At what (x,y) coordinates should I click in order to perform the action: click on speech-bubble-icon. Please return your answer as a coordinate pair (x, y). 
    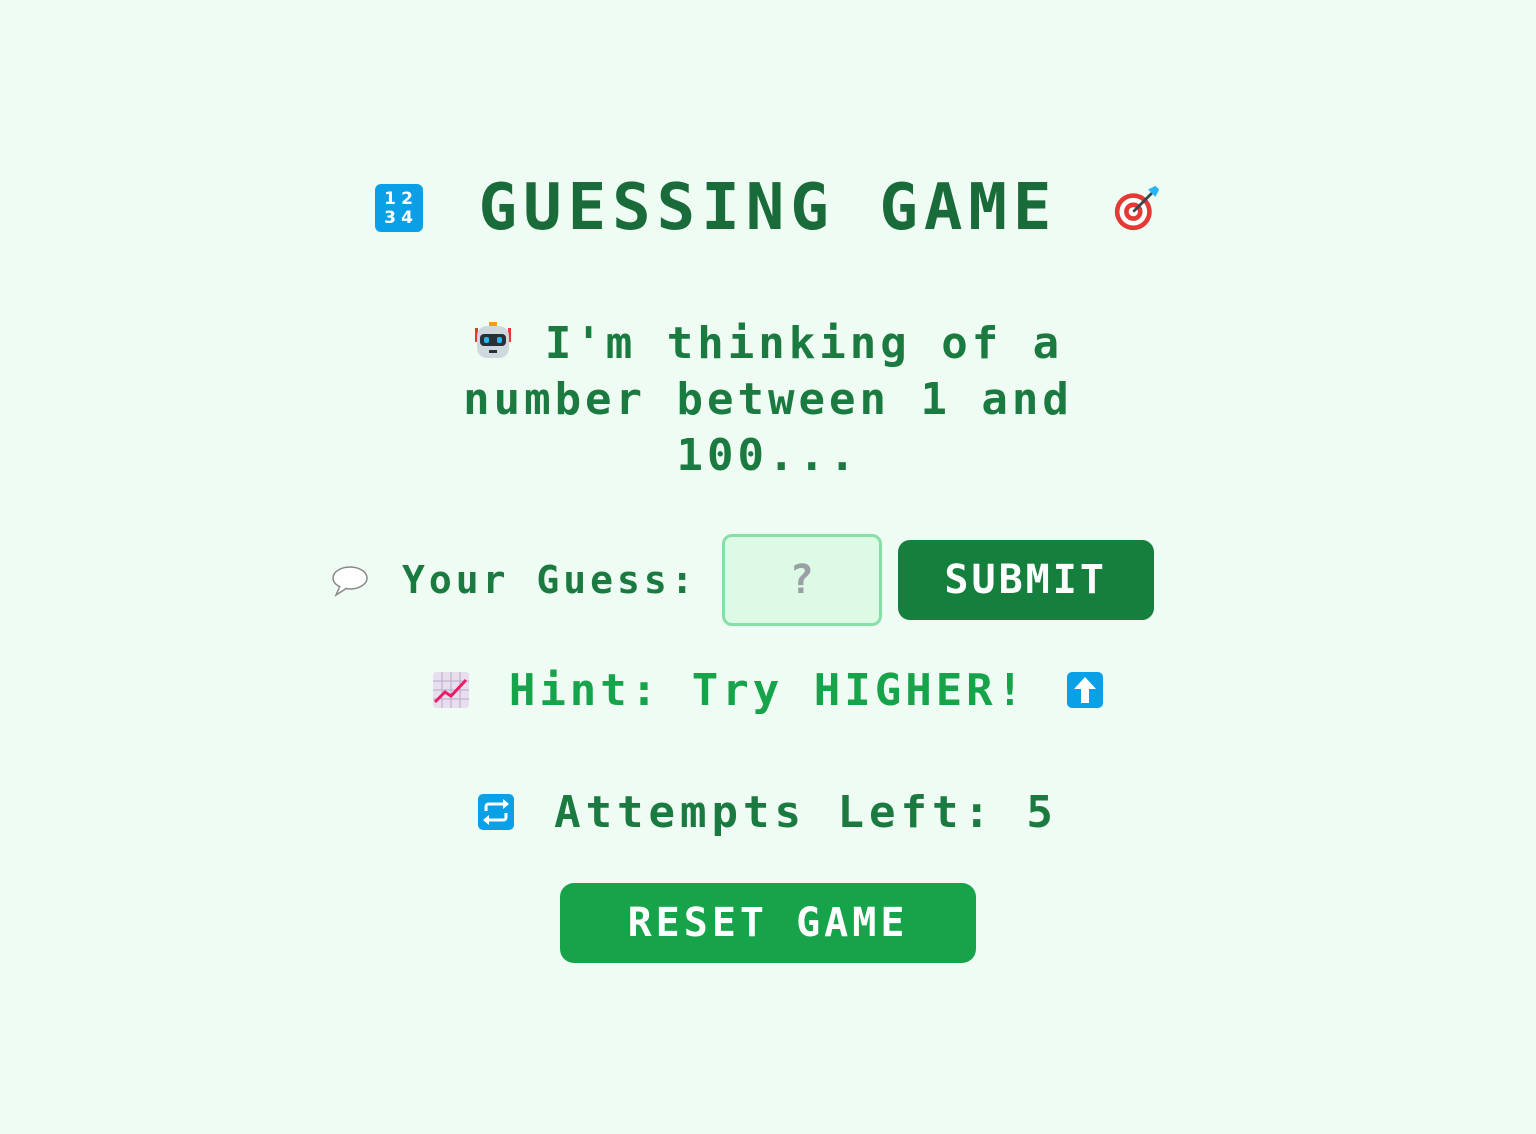
    Looking at the image, I should click on (349, 580).